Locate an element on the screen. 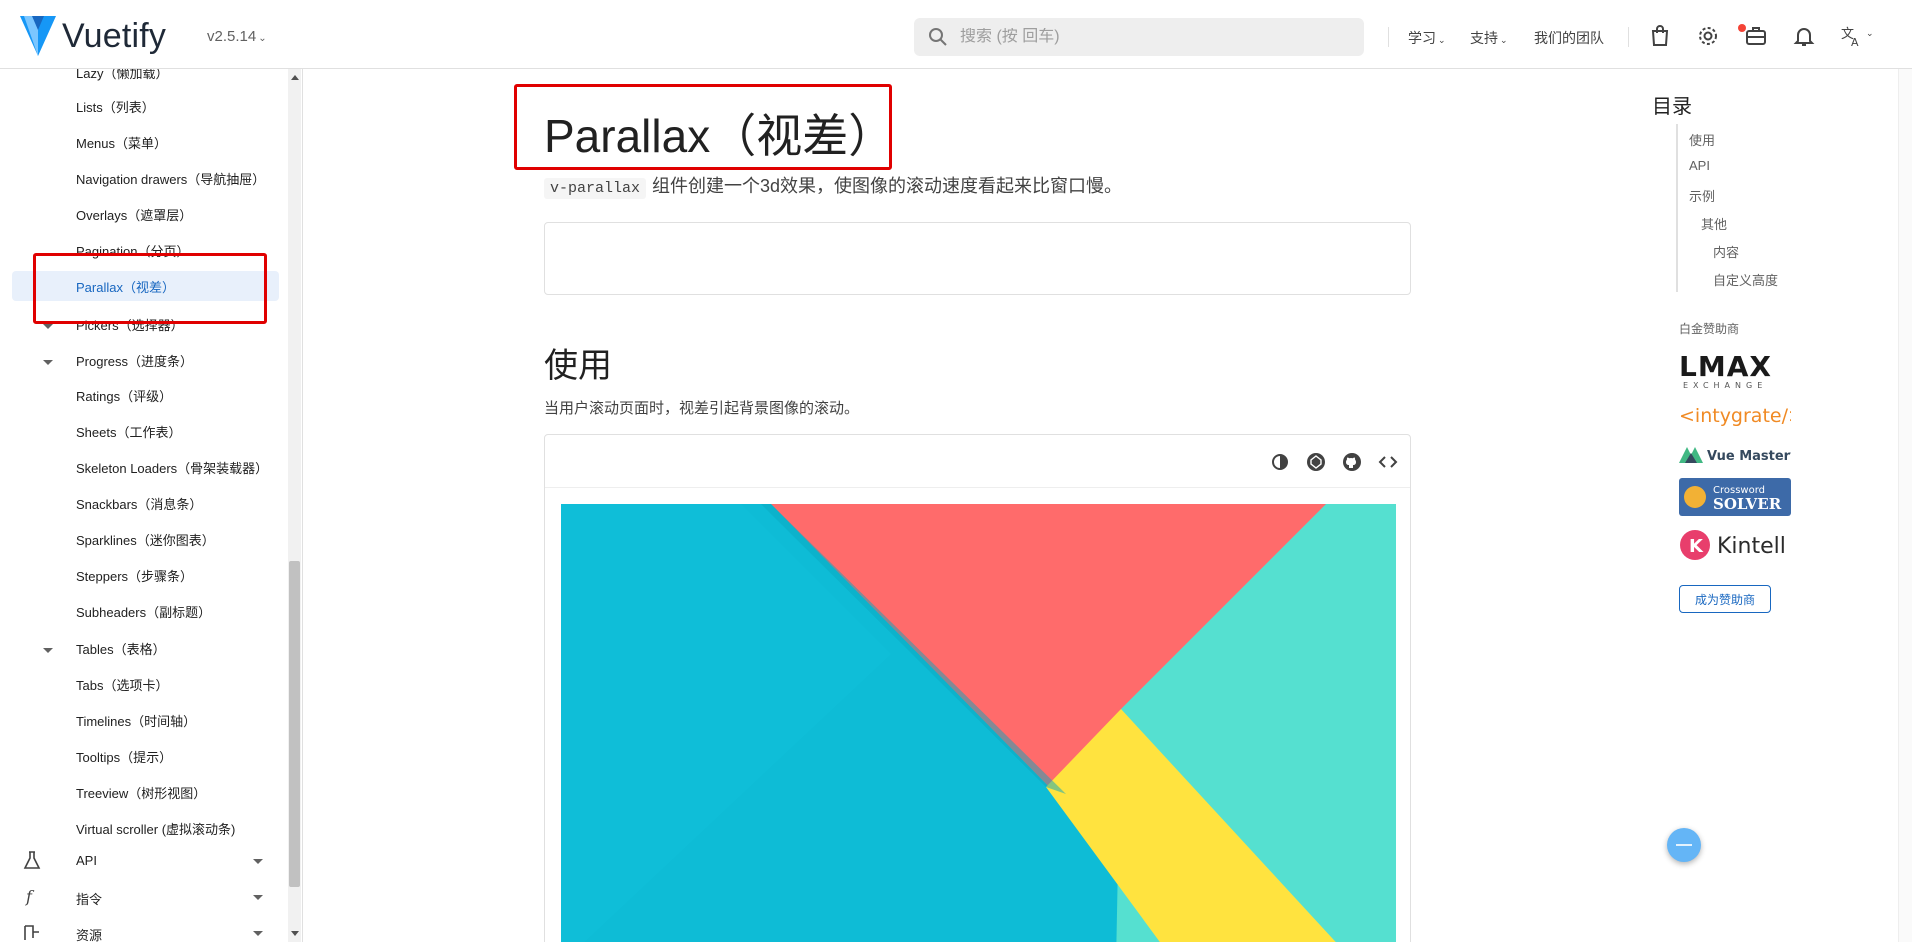  usage-text: 当用户滚动页面时，视差引起背景图像的滚动。 is located at coordinates (702, 408).